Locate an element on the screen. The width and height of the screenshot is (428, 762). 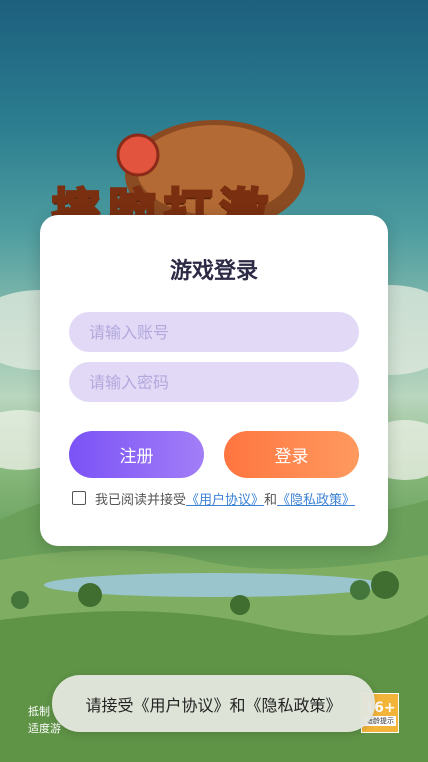
account-input is located at coordinates (214, 332).